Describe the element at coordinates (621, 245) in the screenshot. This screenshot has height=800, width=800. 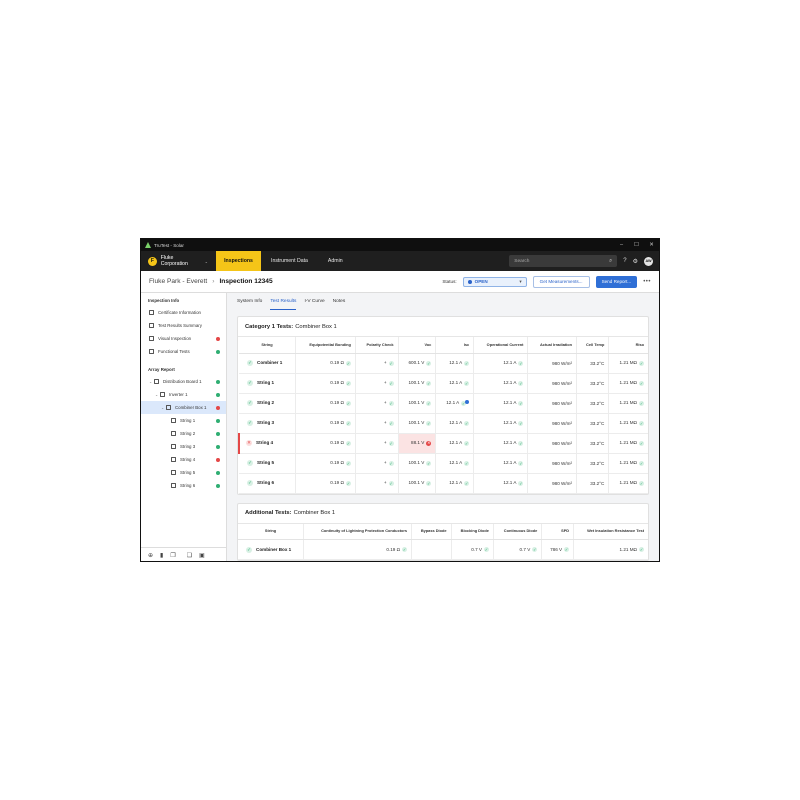
I see `minimize-button: –` at that location.